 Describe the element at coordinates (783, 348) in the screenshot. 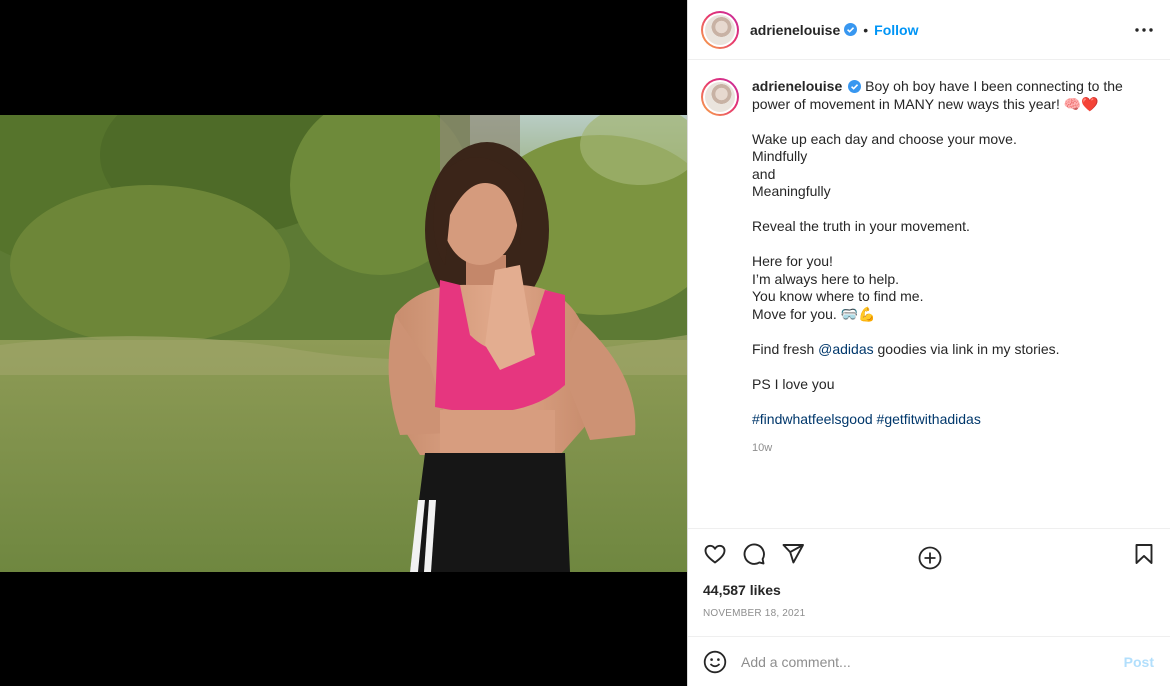

I see `caption-line: Find fresh` at that location.